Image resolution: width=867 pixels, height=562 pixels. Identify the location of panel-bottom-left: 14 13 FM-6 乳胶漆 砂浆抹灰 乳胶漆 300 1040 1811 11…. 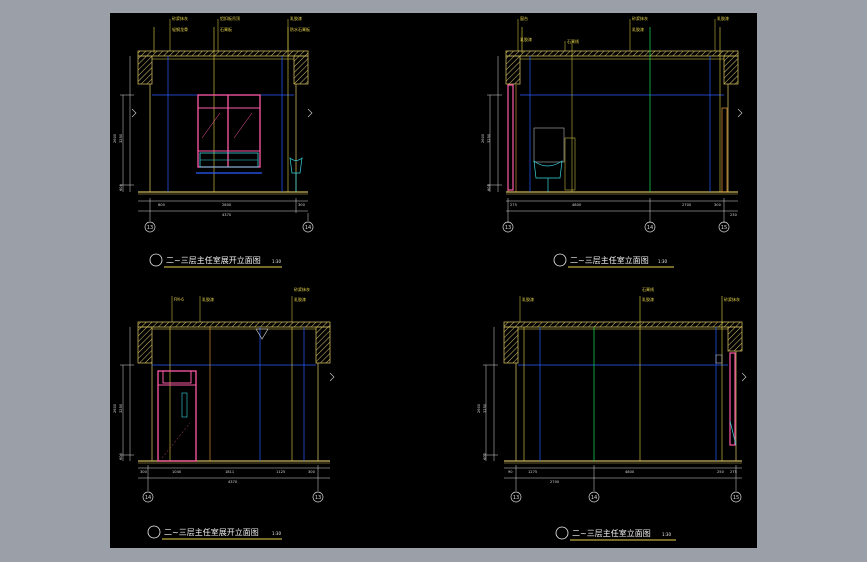
(224, 413).